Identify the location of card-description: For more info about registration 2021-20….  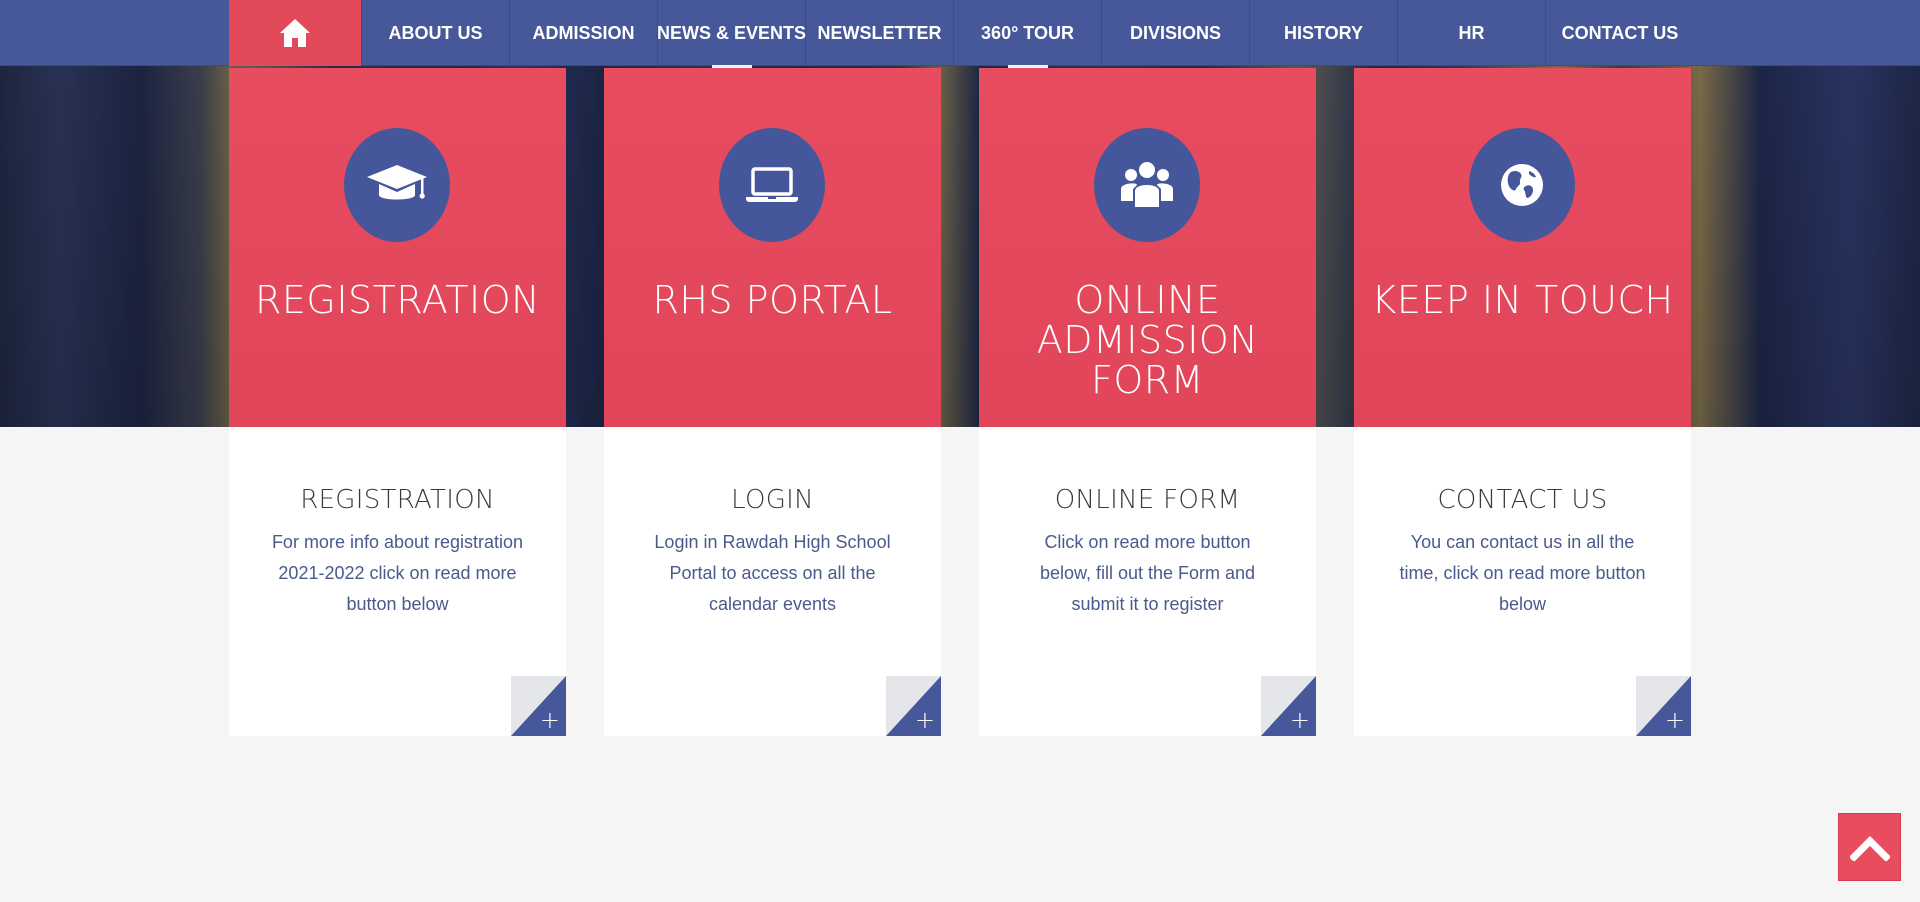
(397, 573).